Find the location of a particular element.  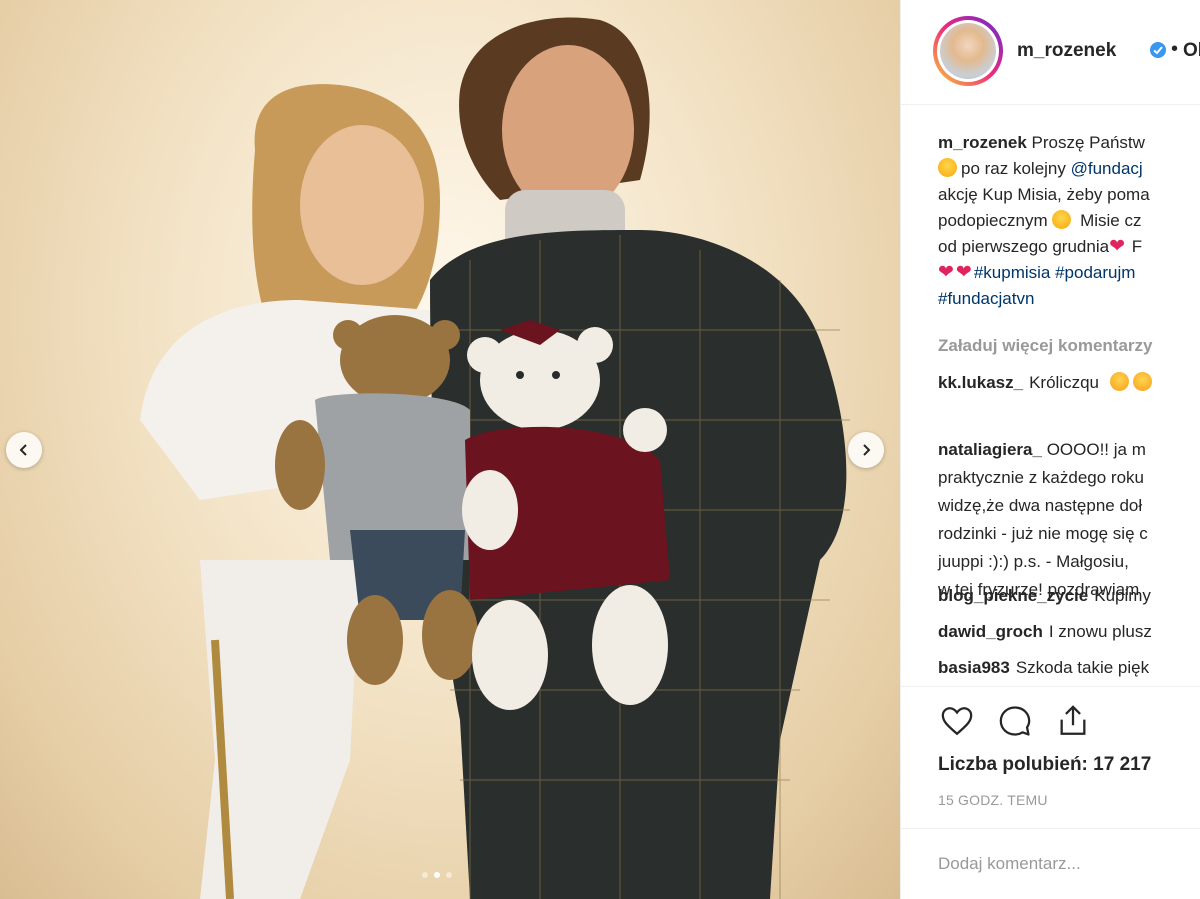

like-button is located at coordinates (957, 721).